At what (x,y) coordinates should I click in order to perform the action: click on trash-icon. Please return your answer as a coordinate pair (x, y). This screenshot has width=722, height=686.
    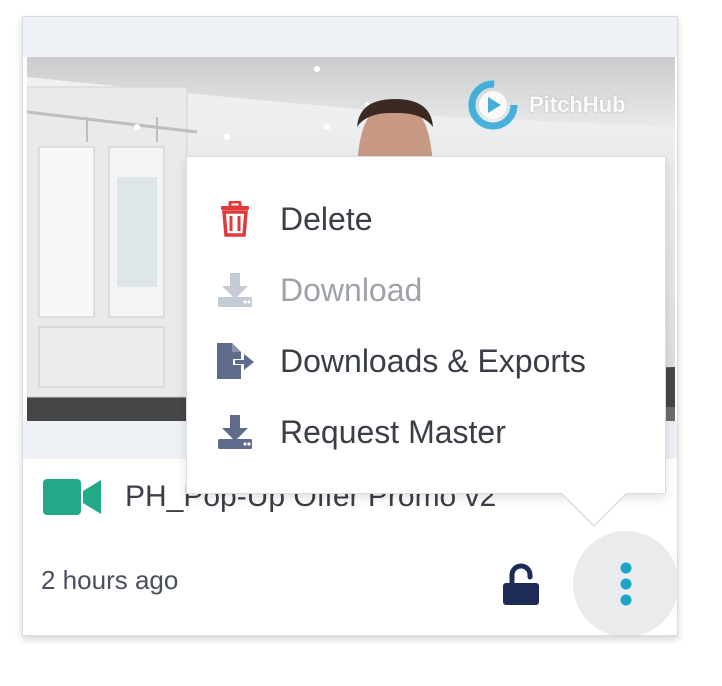
    Looking at the image, I should click on (235, 219).